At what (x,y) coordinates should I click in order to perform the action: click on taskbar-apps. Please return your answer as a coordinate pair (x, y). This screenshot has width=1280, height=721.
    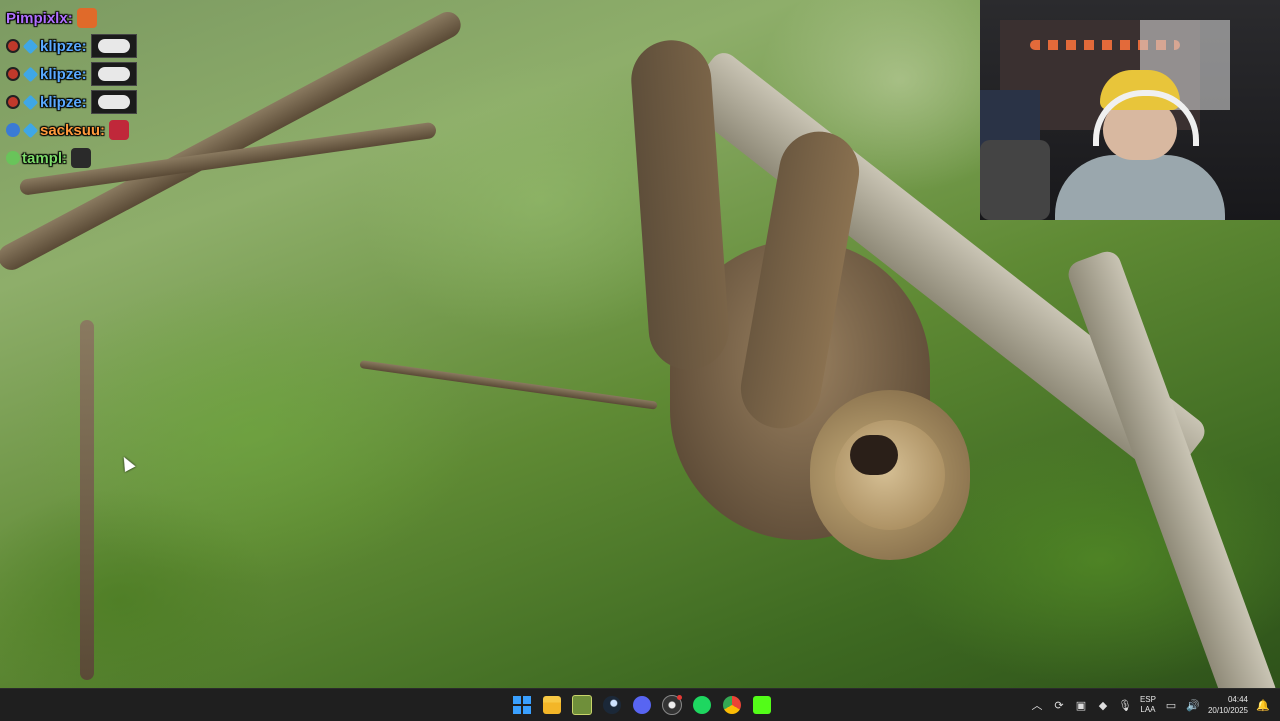
    Looking at the image, I should click on (642, 705).